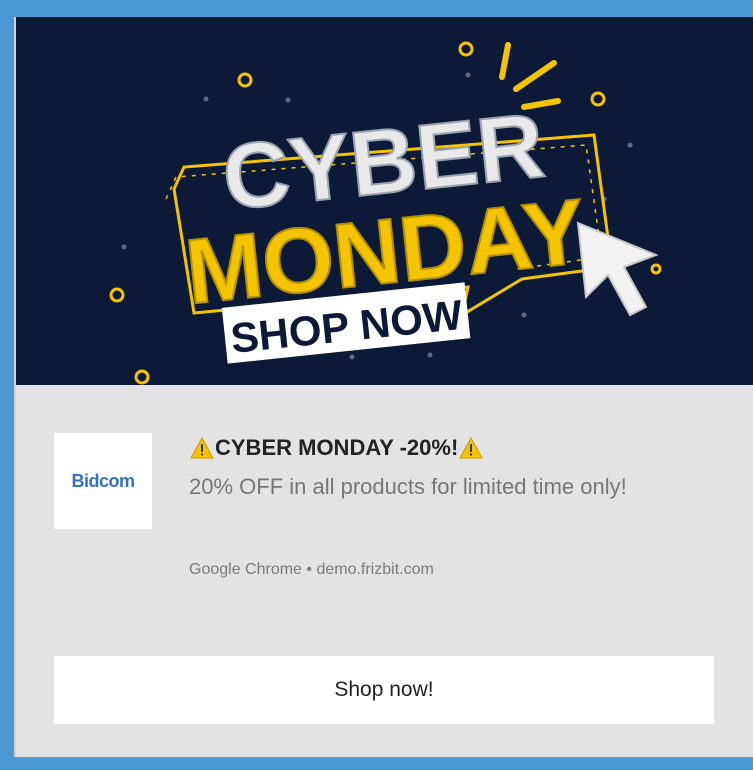 The width and height of the screenshot is (753, 770). I want to click on logo-label: Bidcom, so click(103, 480).